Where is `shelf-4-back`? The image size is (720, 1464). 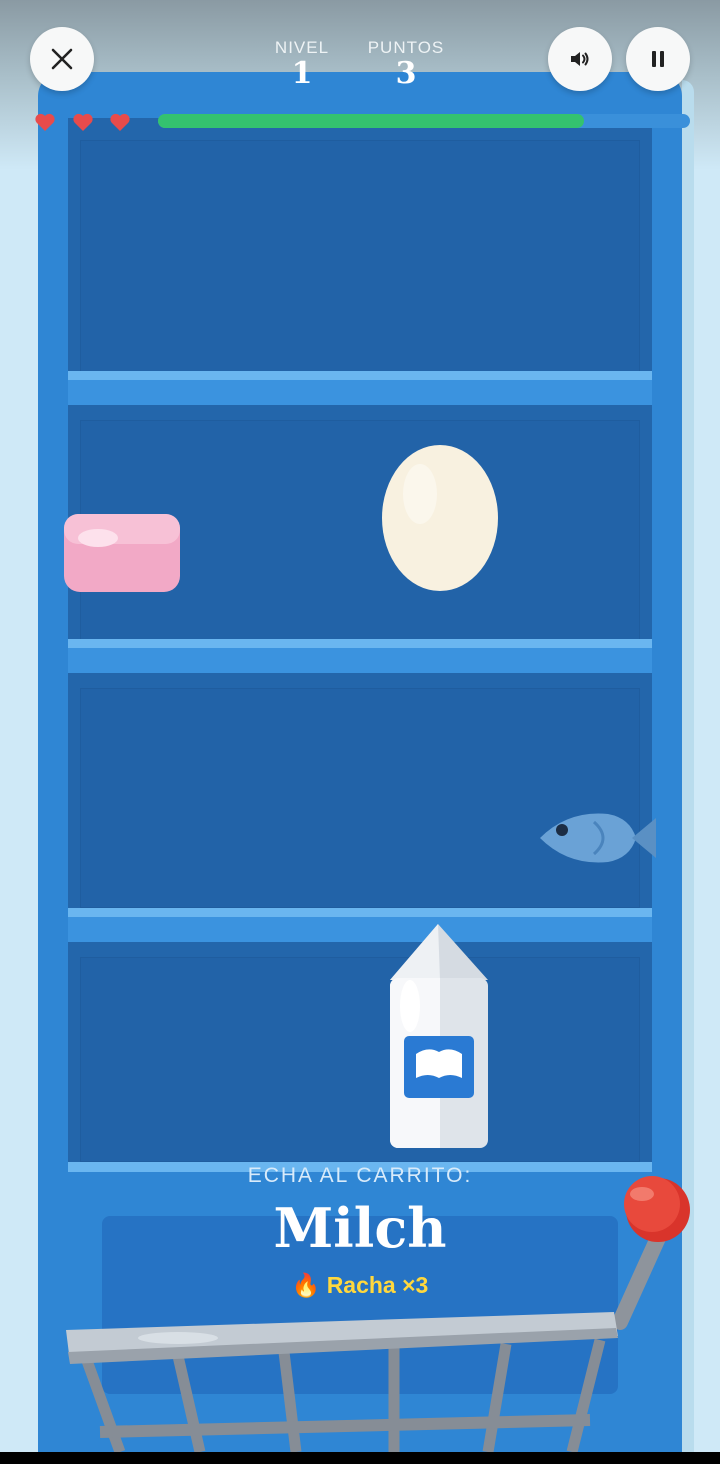 shelf-4-back is located at coordinates (360, 1059).